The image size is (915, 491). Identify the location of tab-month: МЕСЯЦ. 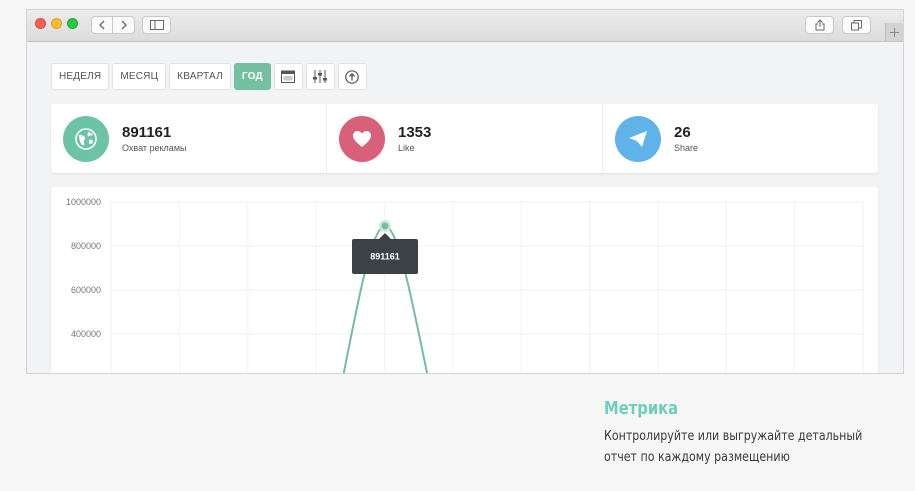
(139, 76).